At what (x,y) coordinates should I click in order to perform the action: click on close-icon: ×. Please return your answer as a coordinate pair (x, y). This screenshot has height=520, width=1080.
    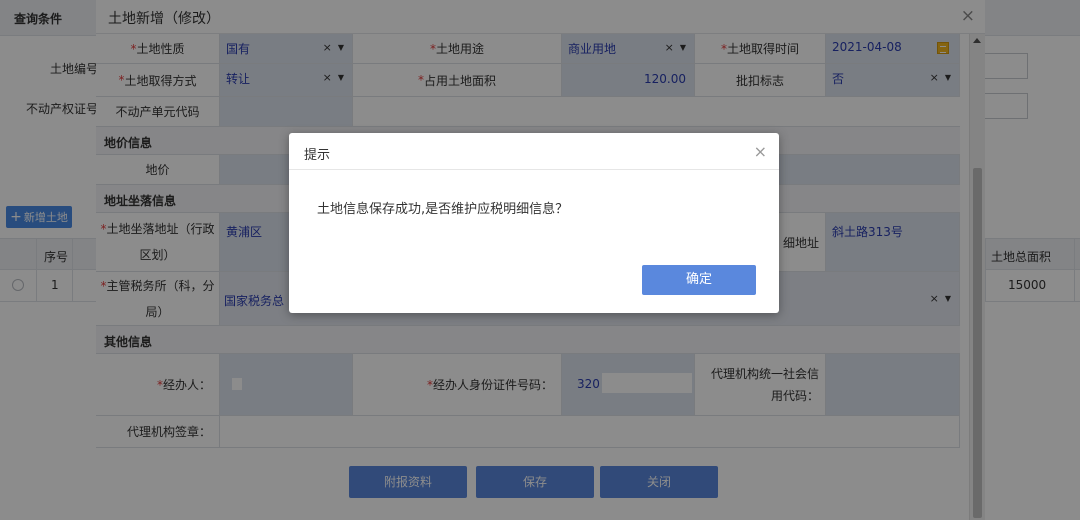
    Looking at the image, I should click on (760, 151).